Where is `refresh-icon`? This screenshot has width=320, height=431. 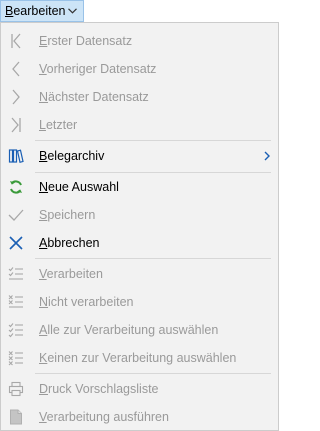
refresh-icon is located at coordinates (16, 187).